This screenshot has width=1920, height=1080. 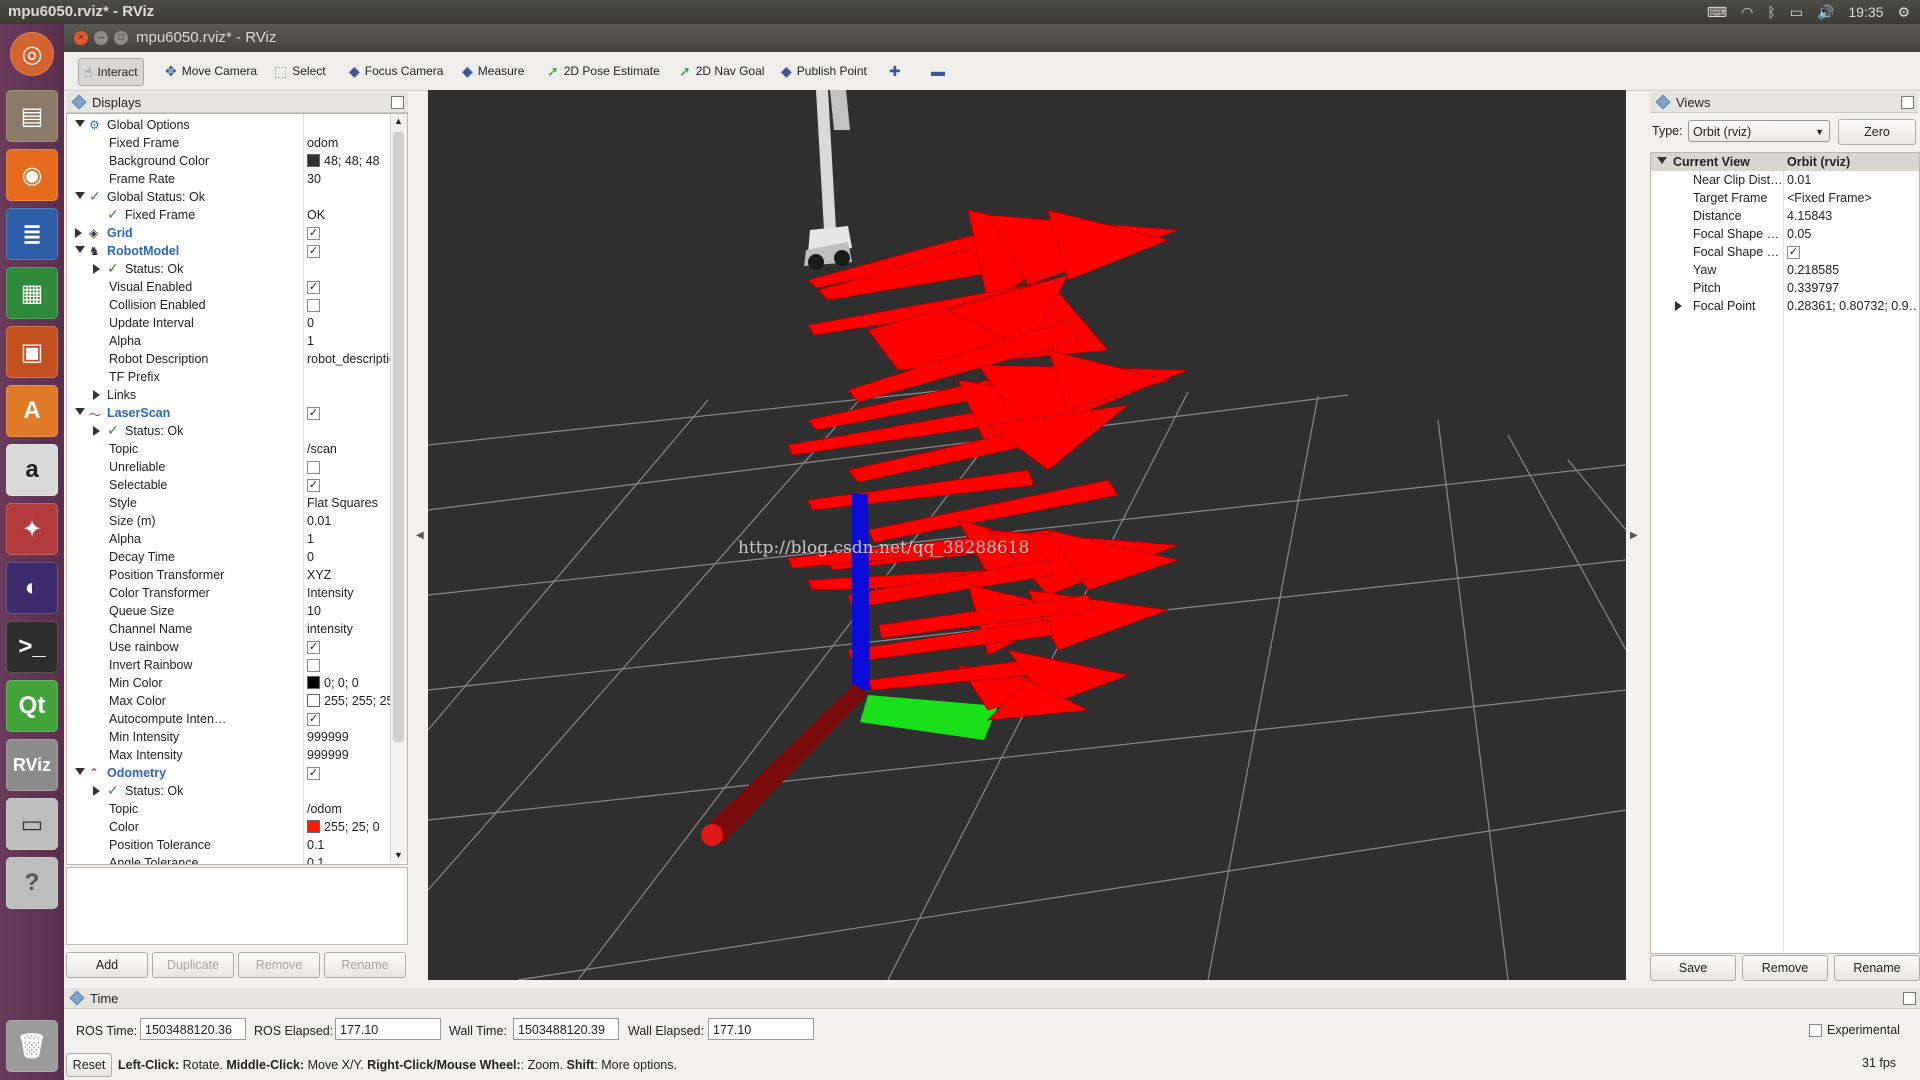 I want to click on tool-interact: ☝ Interact, so click(x=111, y=72).